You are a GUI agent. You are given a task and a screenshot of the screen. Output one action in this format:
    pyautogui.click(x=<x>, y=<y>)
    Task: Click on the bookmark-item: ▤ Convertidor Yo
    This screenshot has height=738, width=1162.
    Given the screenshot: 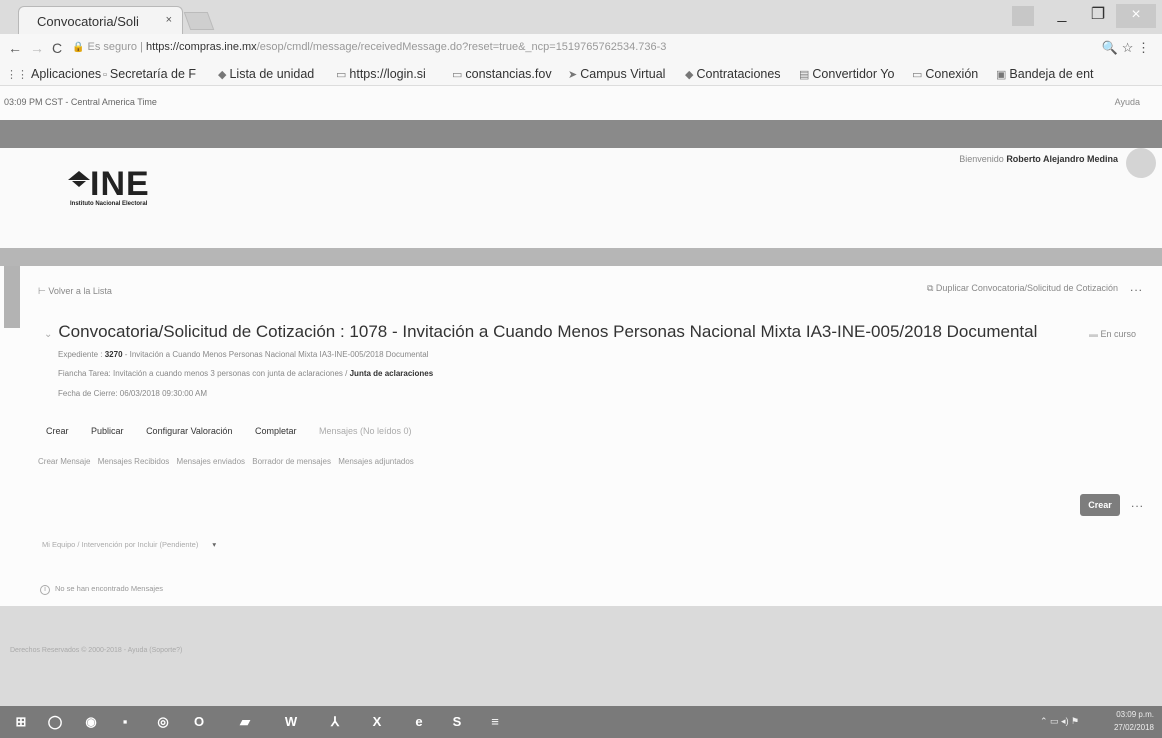 What is the action you would take?
    pyautogui.click(x=846, y=74)
    